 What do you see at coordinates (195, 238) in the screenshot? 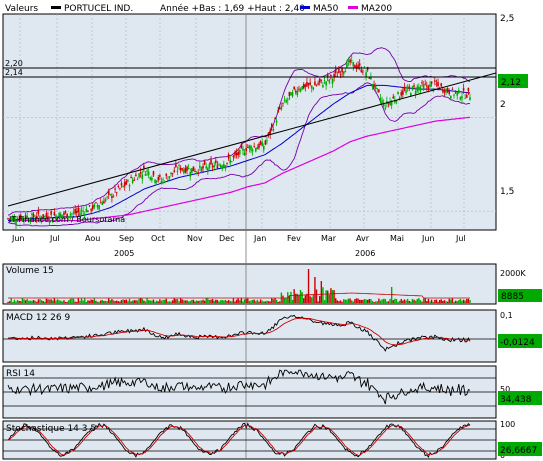
I see `xtick-nov05: Nov` at bounding box center [195, 238].